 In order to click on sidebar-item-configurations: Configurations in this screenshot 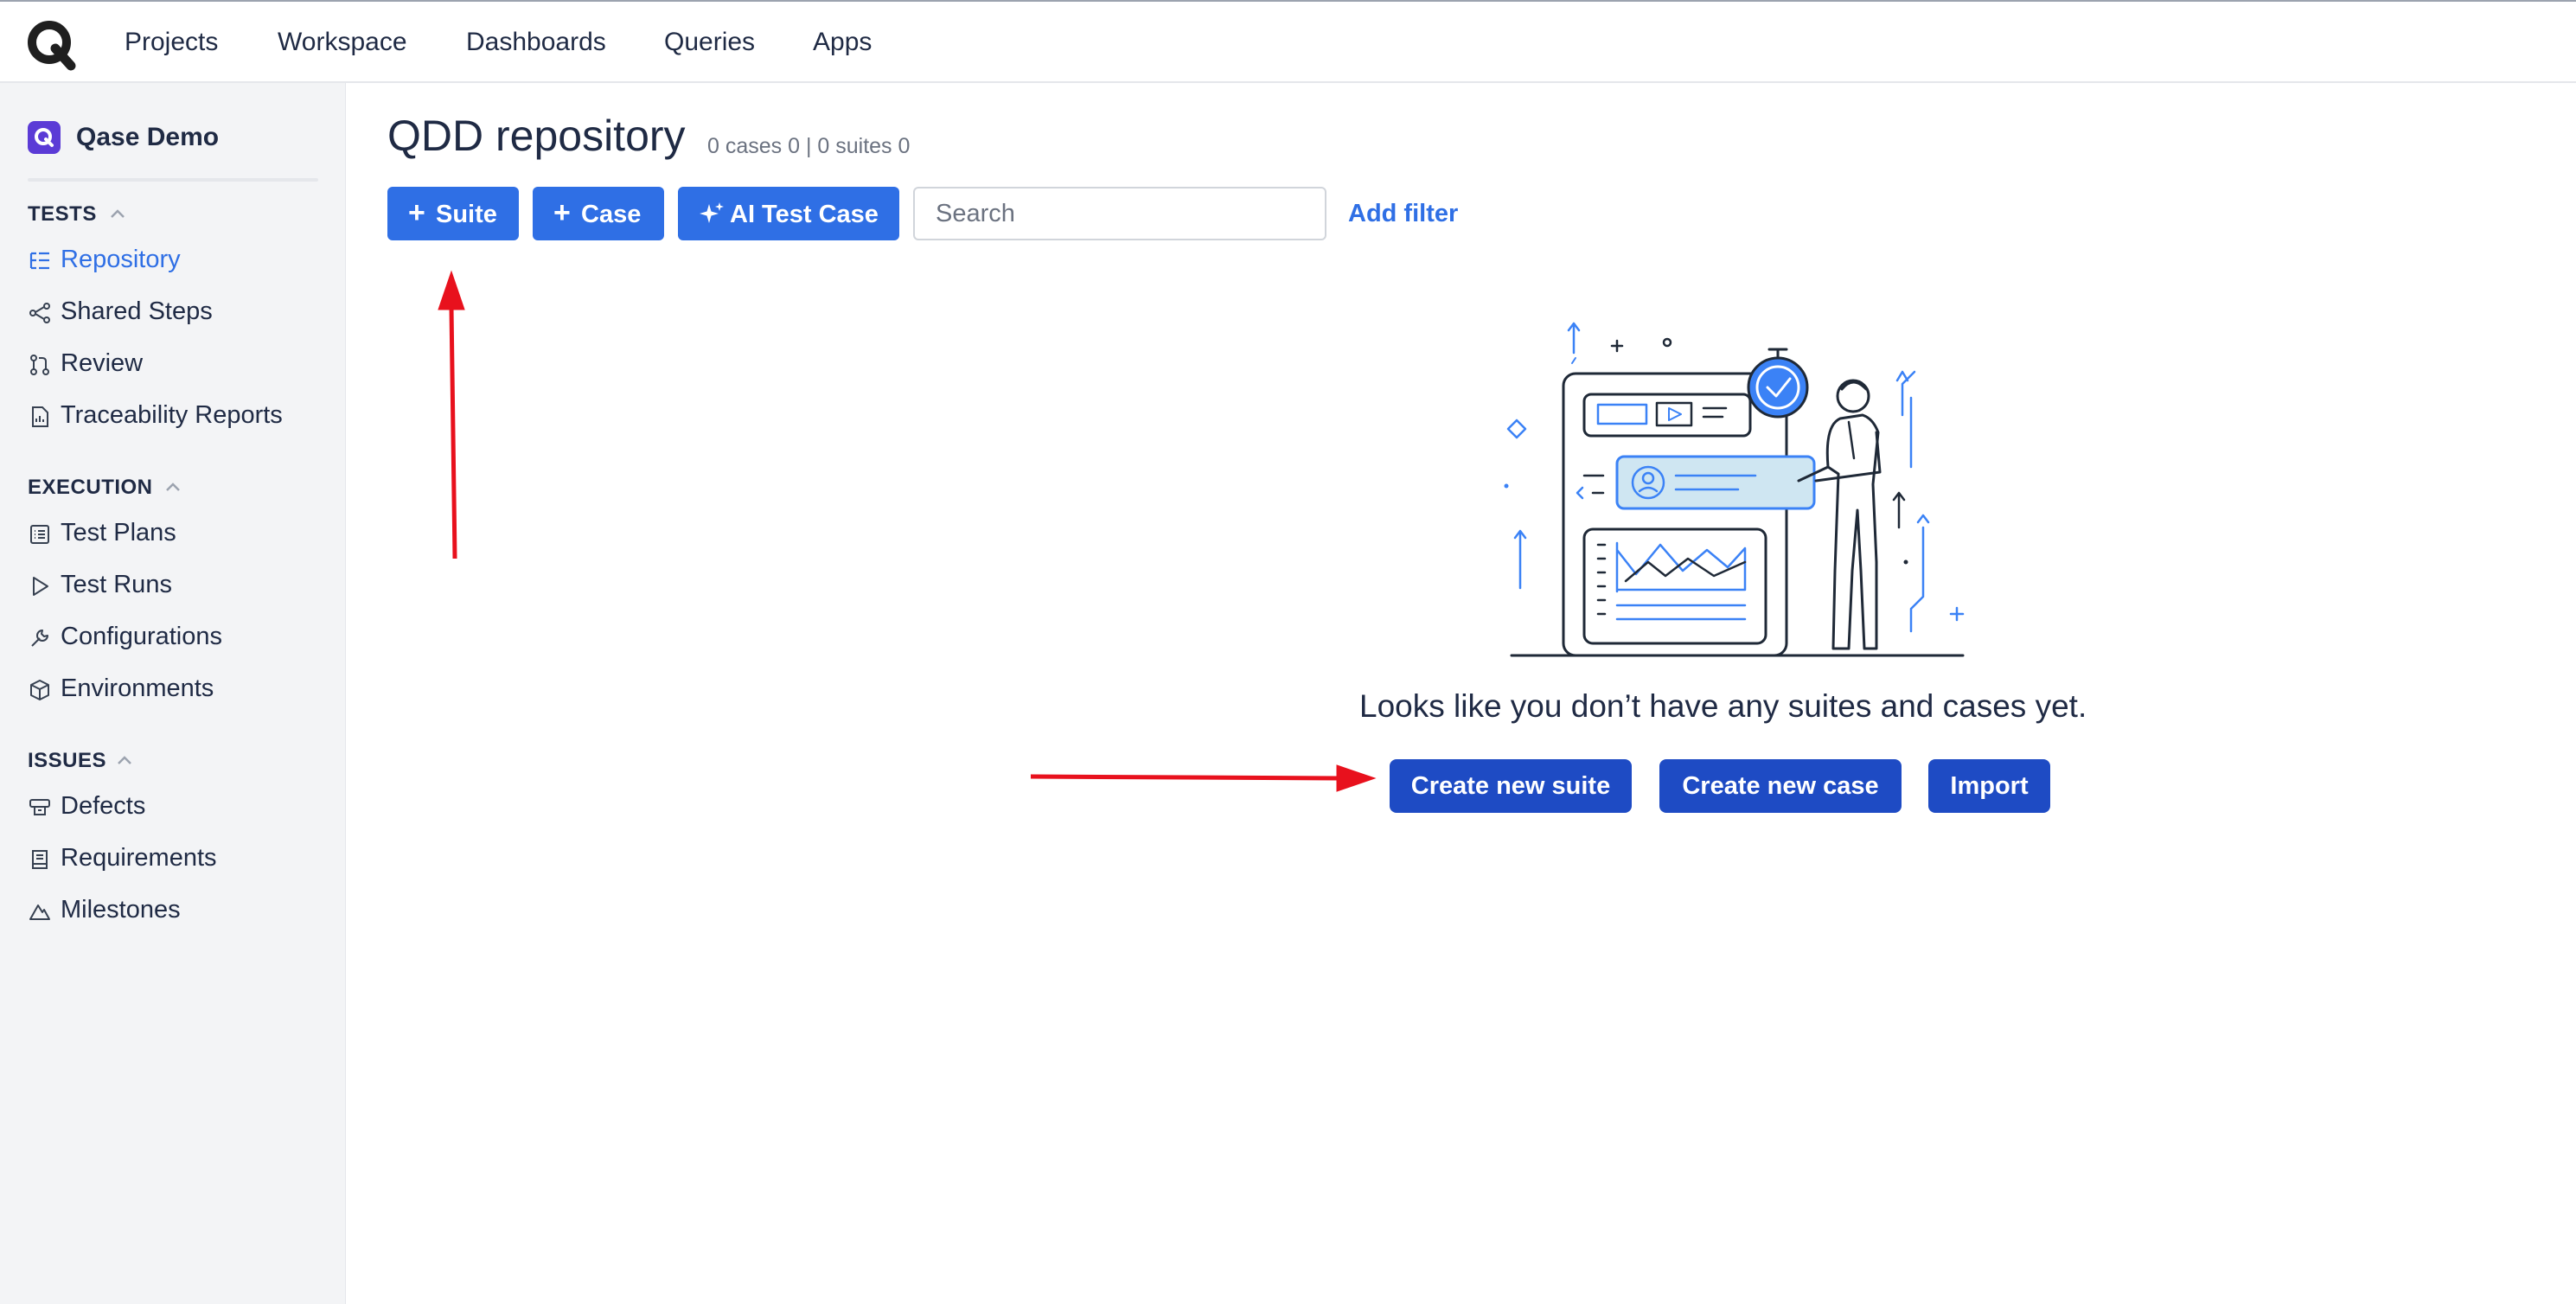, I will do `click(175, 638)`.